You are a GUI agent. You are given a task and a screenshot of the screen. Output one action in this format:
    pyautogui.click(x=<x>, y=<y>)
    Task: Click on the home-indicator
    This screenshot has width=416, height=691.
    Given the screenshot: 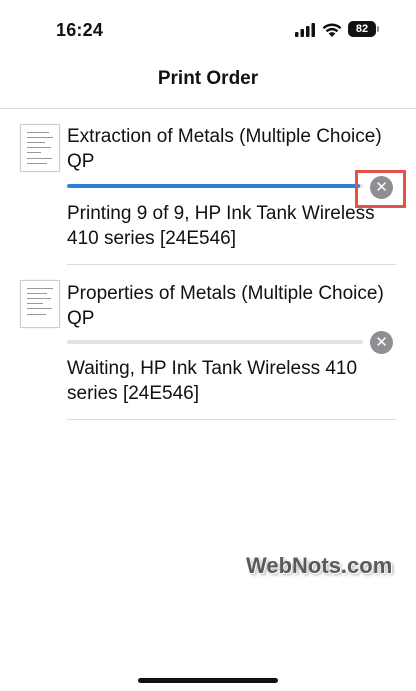 What is the action you would take?
    pyautogui.click(x=208, y=680)
    